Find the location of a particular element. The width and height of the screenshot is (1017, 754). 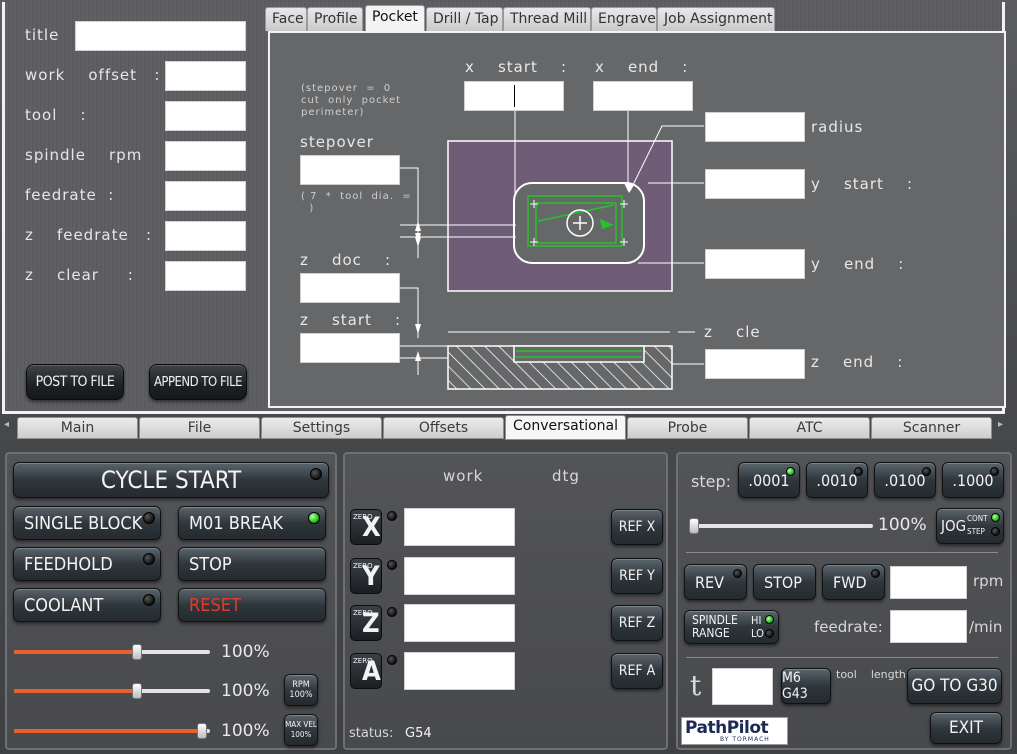

a-dro-input is located at coordinates (459, 671).